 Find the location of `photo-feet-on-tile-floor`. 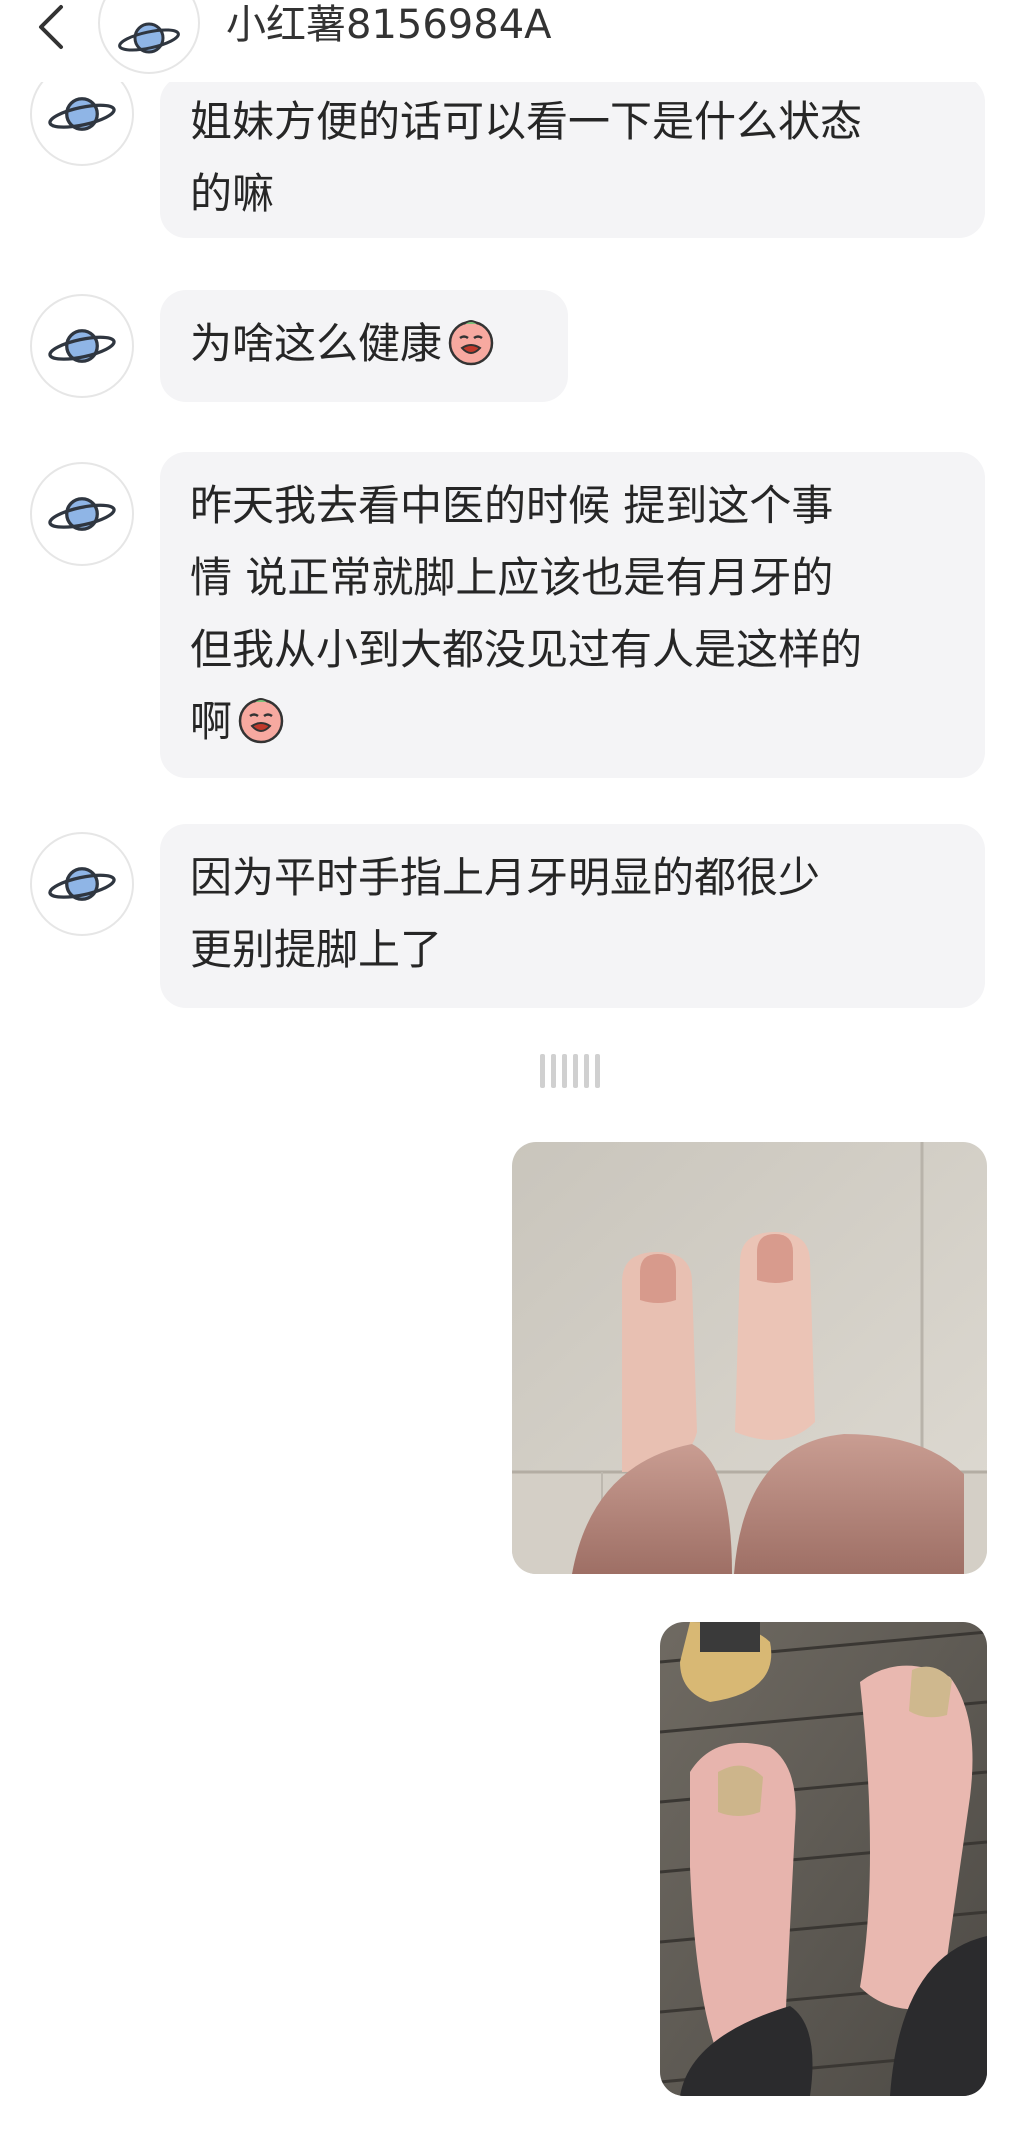

photo-feet-on-tile-floor is located at coordinates (749, 1358).